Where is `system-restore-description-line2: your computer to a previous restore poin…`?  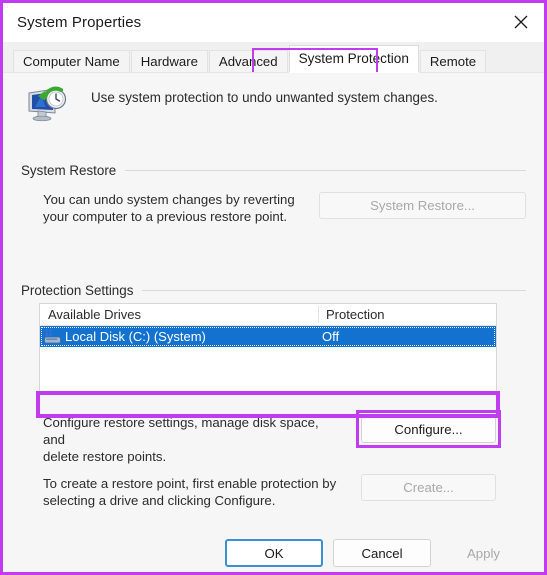
system-restore-description-line2: your computer to a previous restore poin… is located at coordinates (165, 216).